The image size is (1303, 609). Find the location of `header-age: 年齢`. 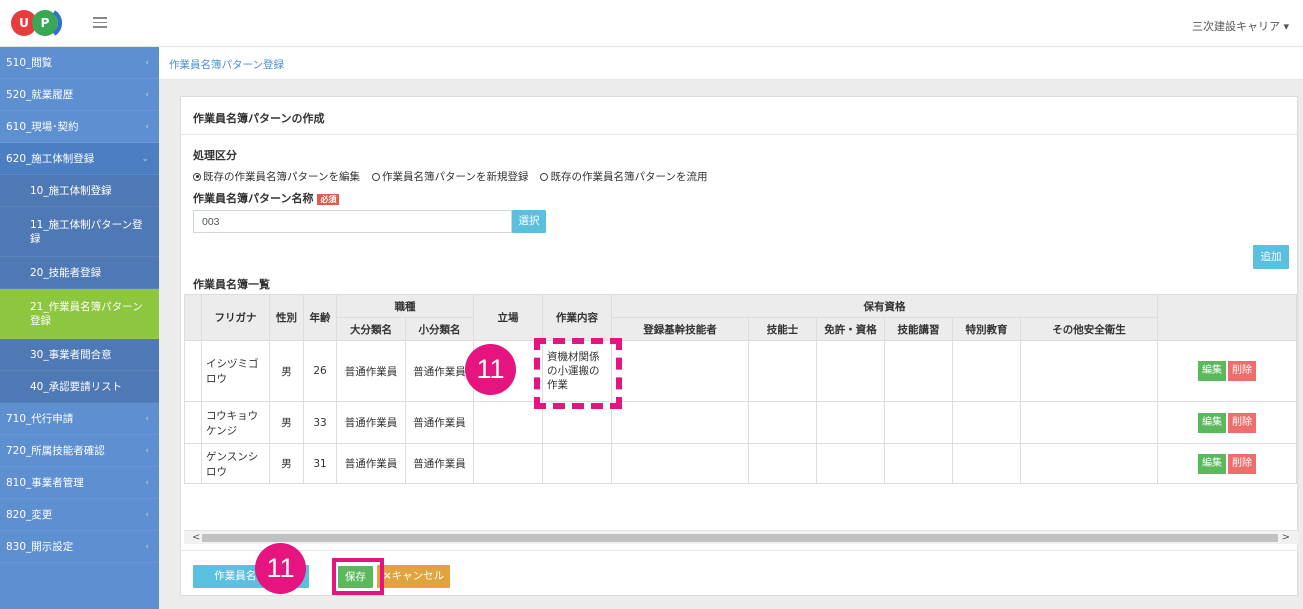

header-age: 年齢 is located at coordinates (320, 317).